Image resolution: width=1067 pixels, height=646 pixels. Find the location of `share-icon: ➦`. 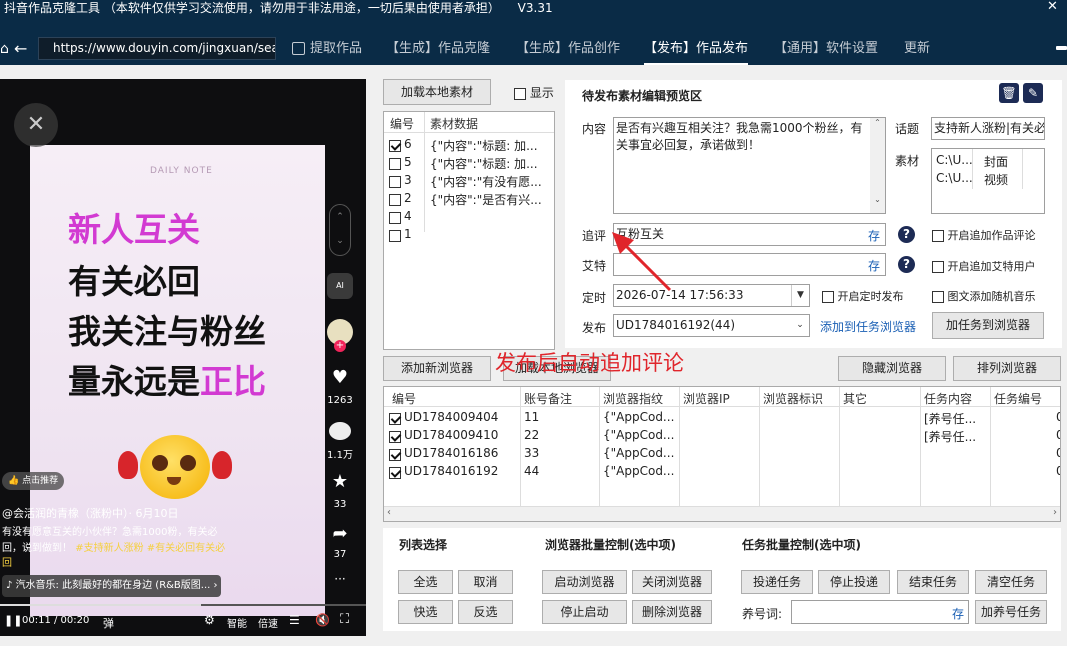

share-icon: ➦ is located at coordinates (340, 533).